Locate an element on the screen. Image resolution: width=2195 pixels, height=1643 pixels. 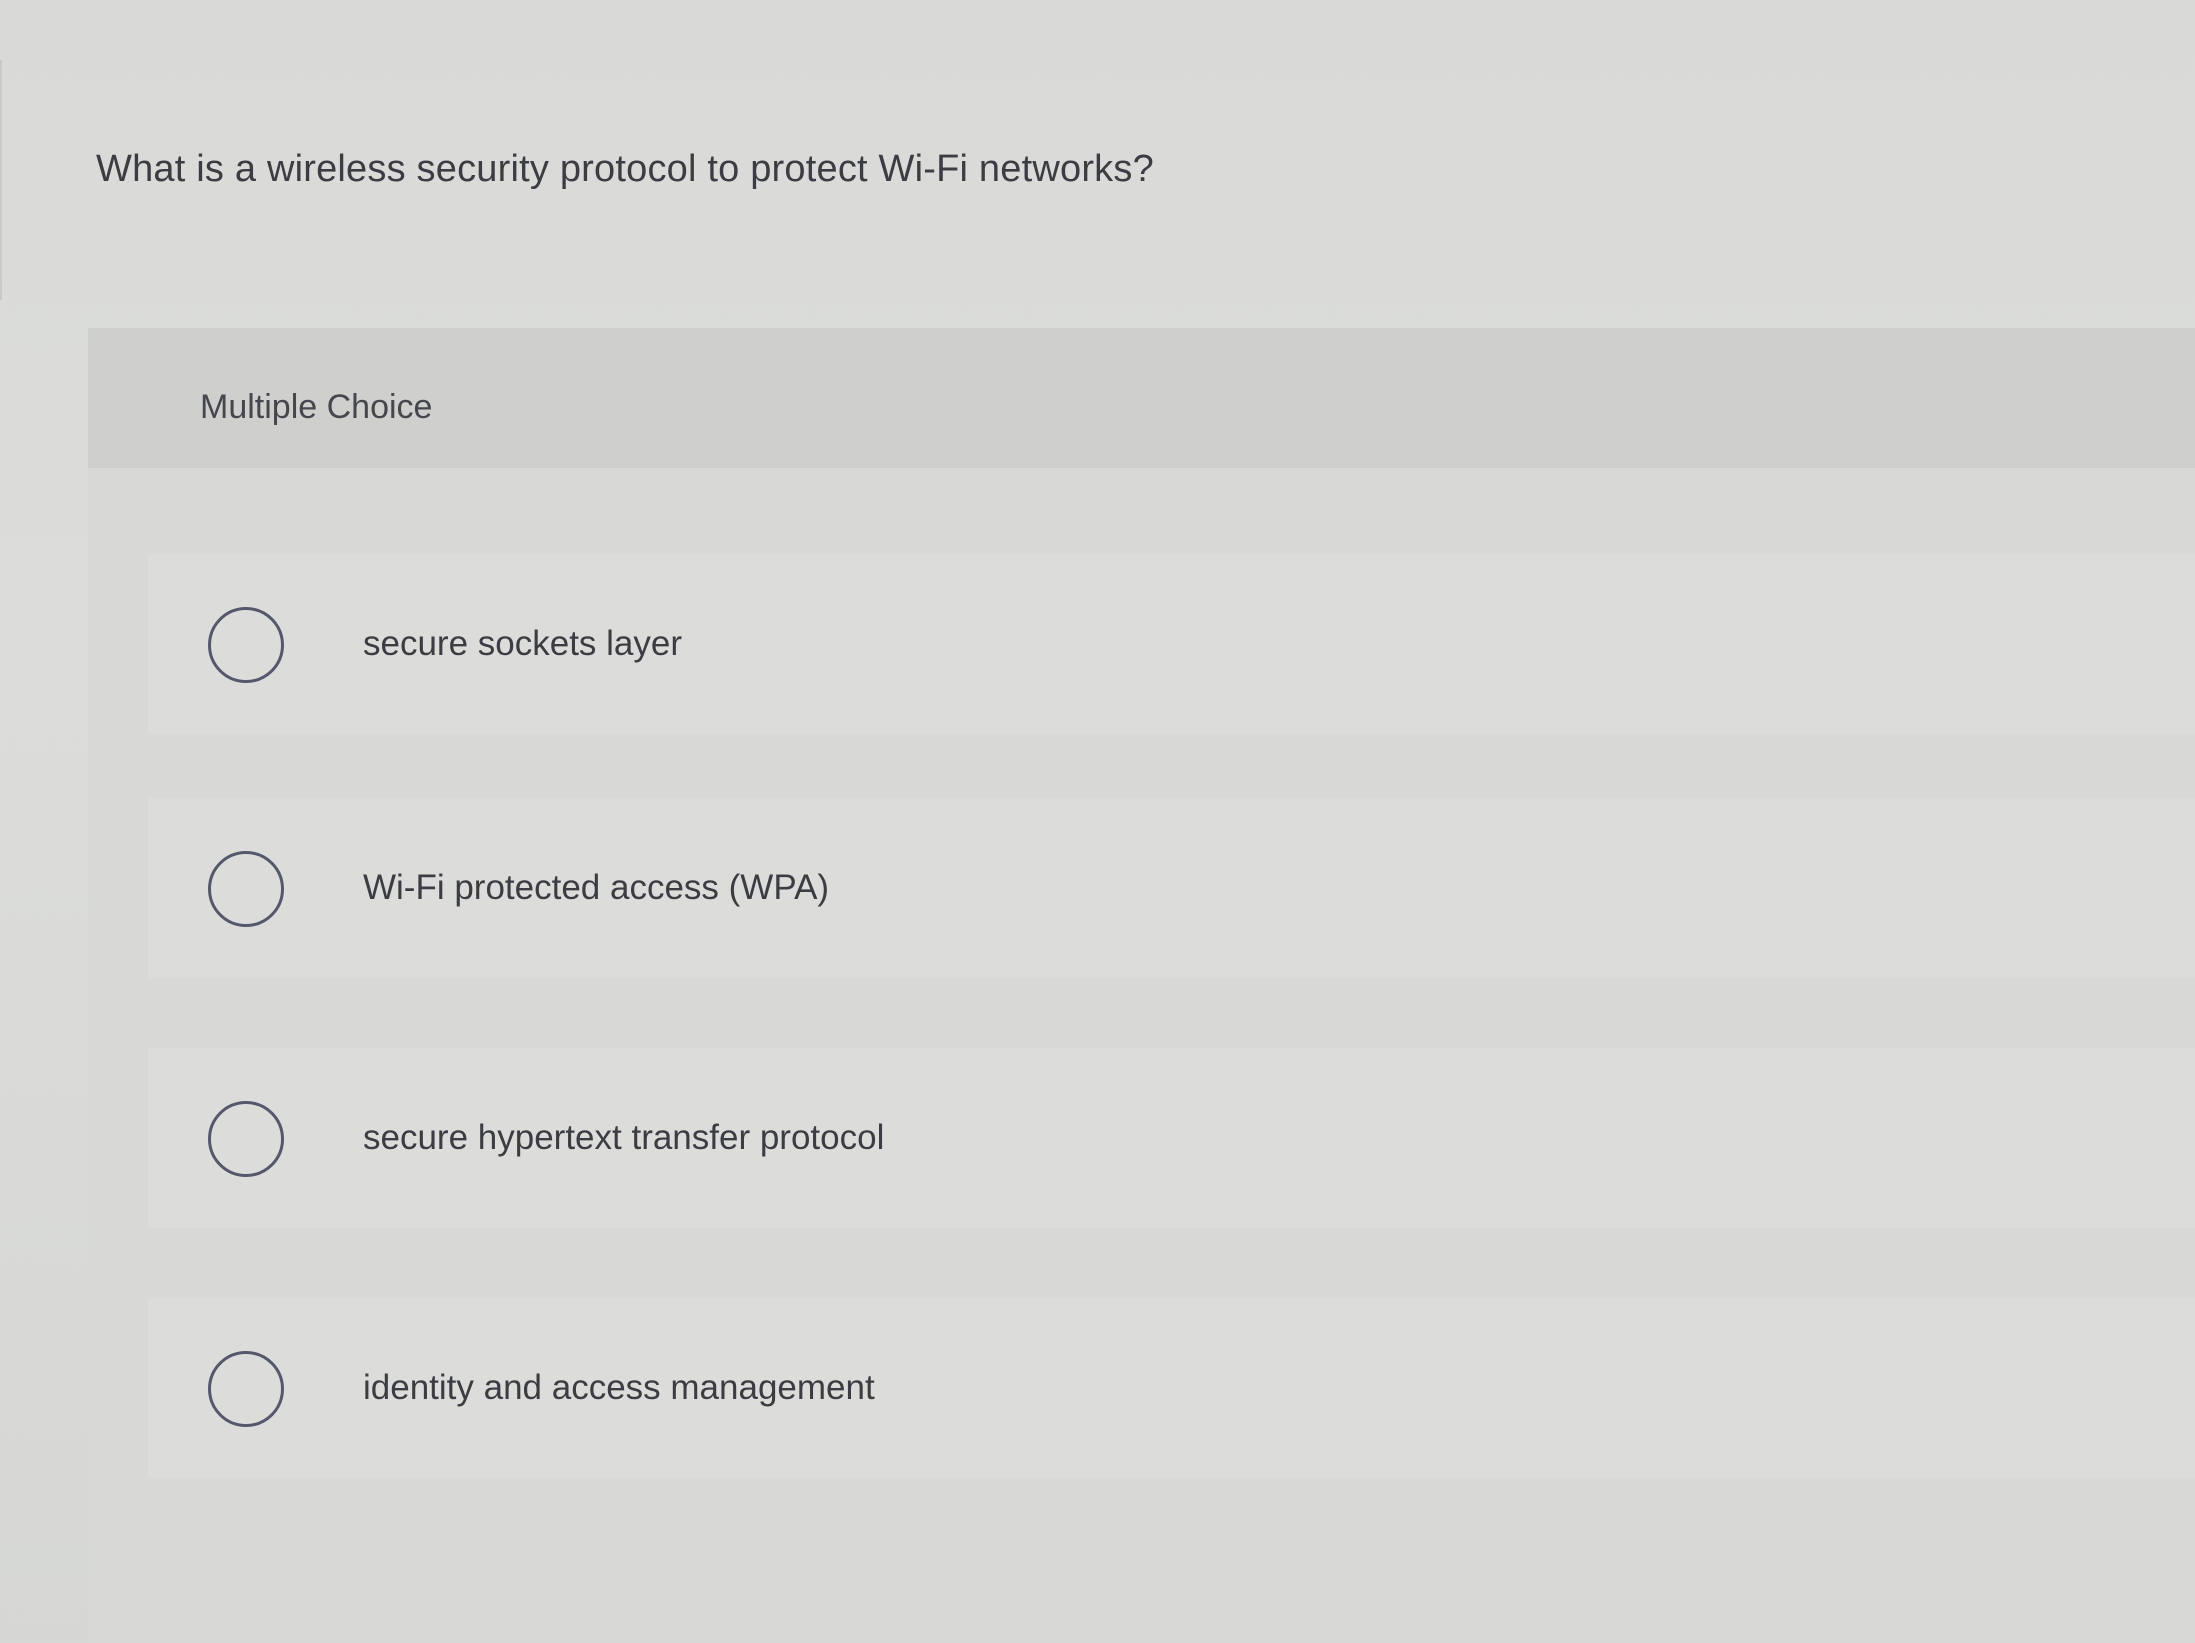
answer-option: secure hypertext transfer protocol is located at coordinates (1171, 1138).